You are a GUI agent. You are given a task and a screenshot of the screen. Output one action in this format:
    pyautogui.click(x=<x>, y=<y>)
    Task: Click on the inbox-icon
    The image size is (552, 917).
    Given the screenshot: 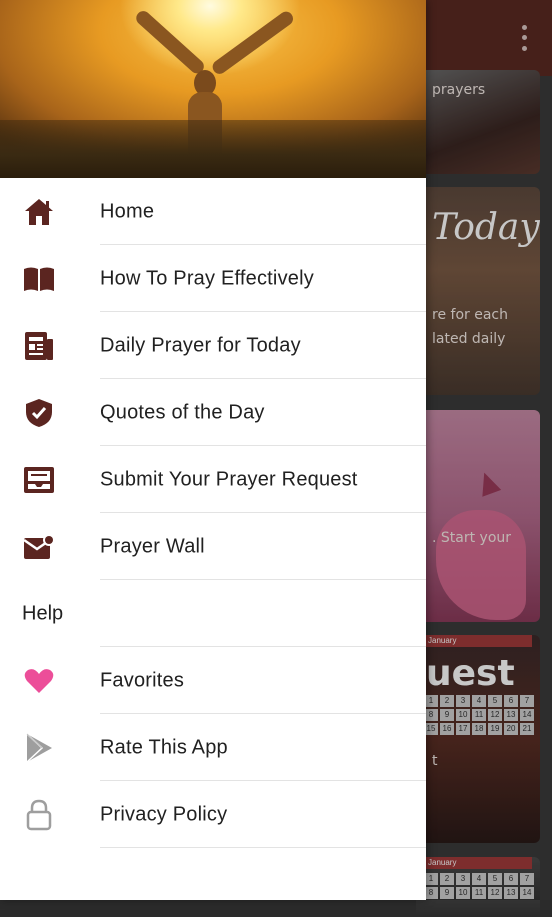 What is the action you would take?
    pyautogui.click(x=39, y=480)
    